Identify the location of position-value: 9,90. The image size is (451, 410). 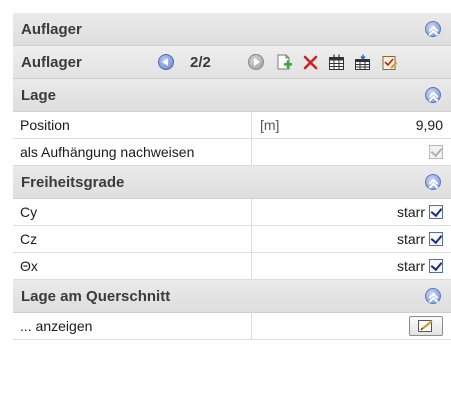
(429, 125).